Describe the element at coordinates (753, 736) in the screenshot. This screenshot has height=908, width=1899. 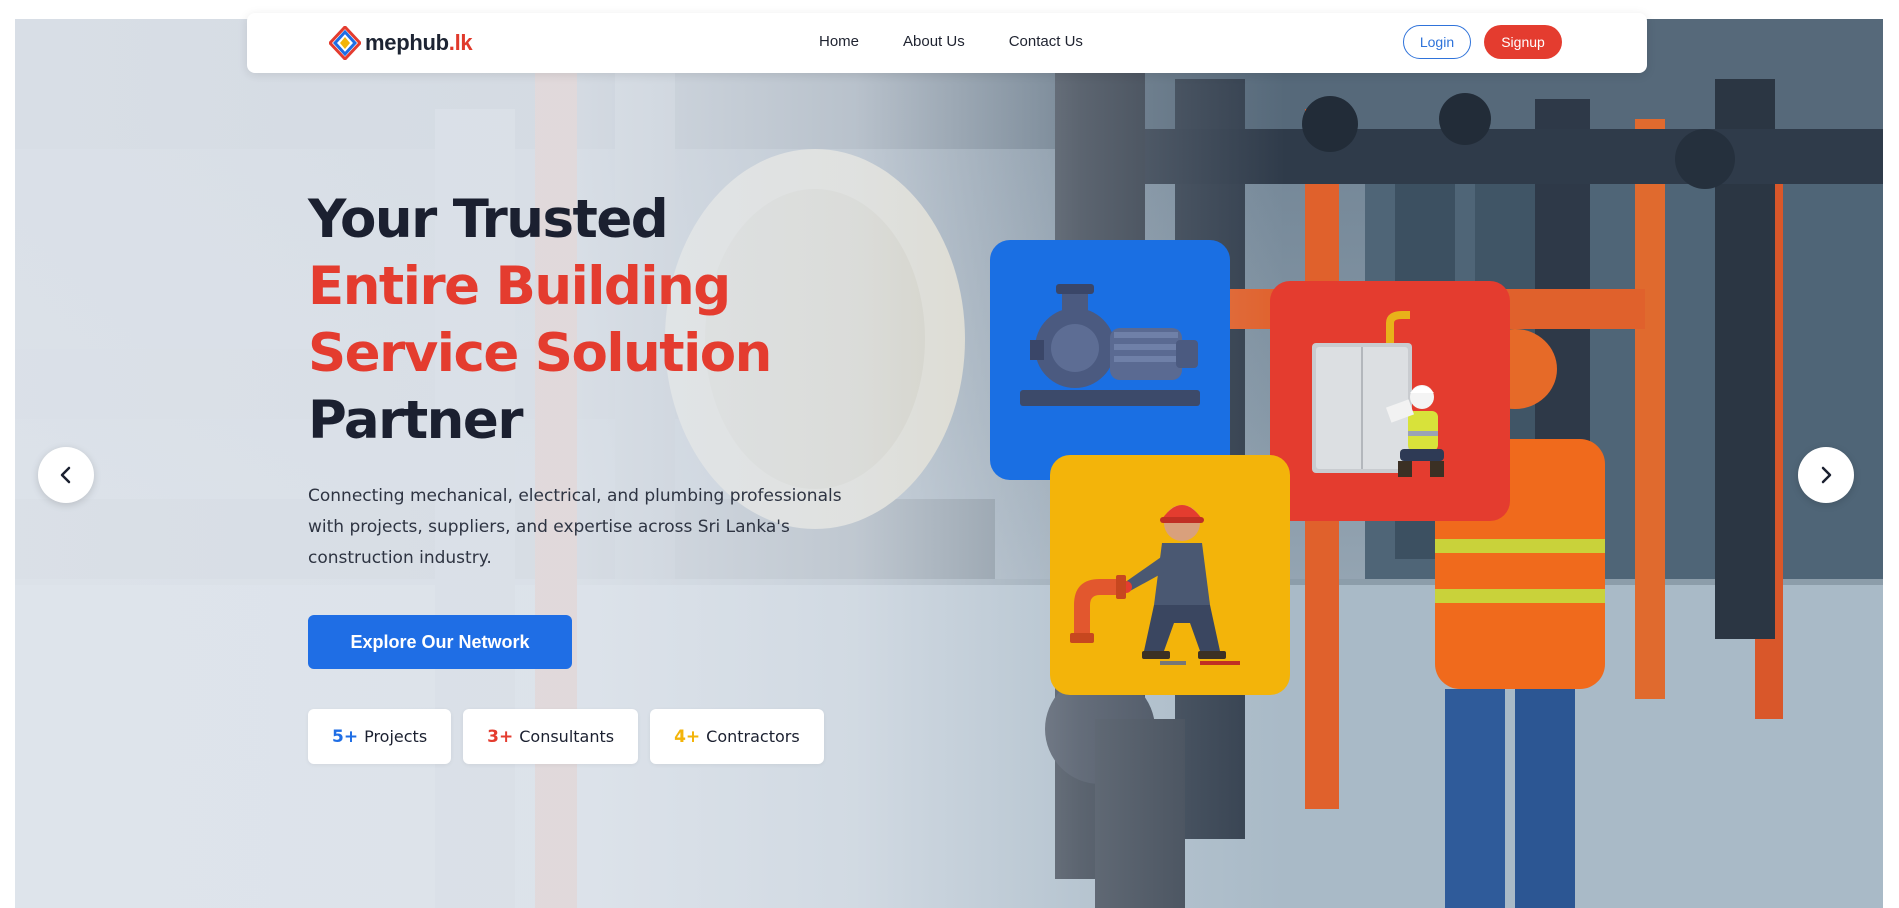
I see `stat-label: Contractors` at that location.